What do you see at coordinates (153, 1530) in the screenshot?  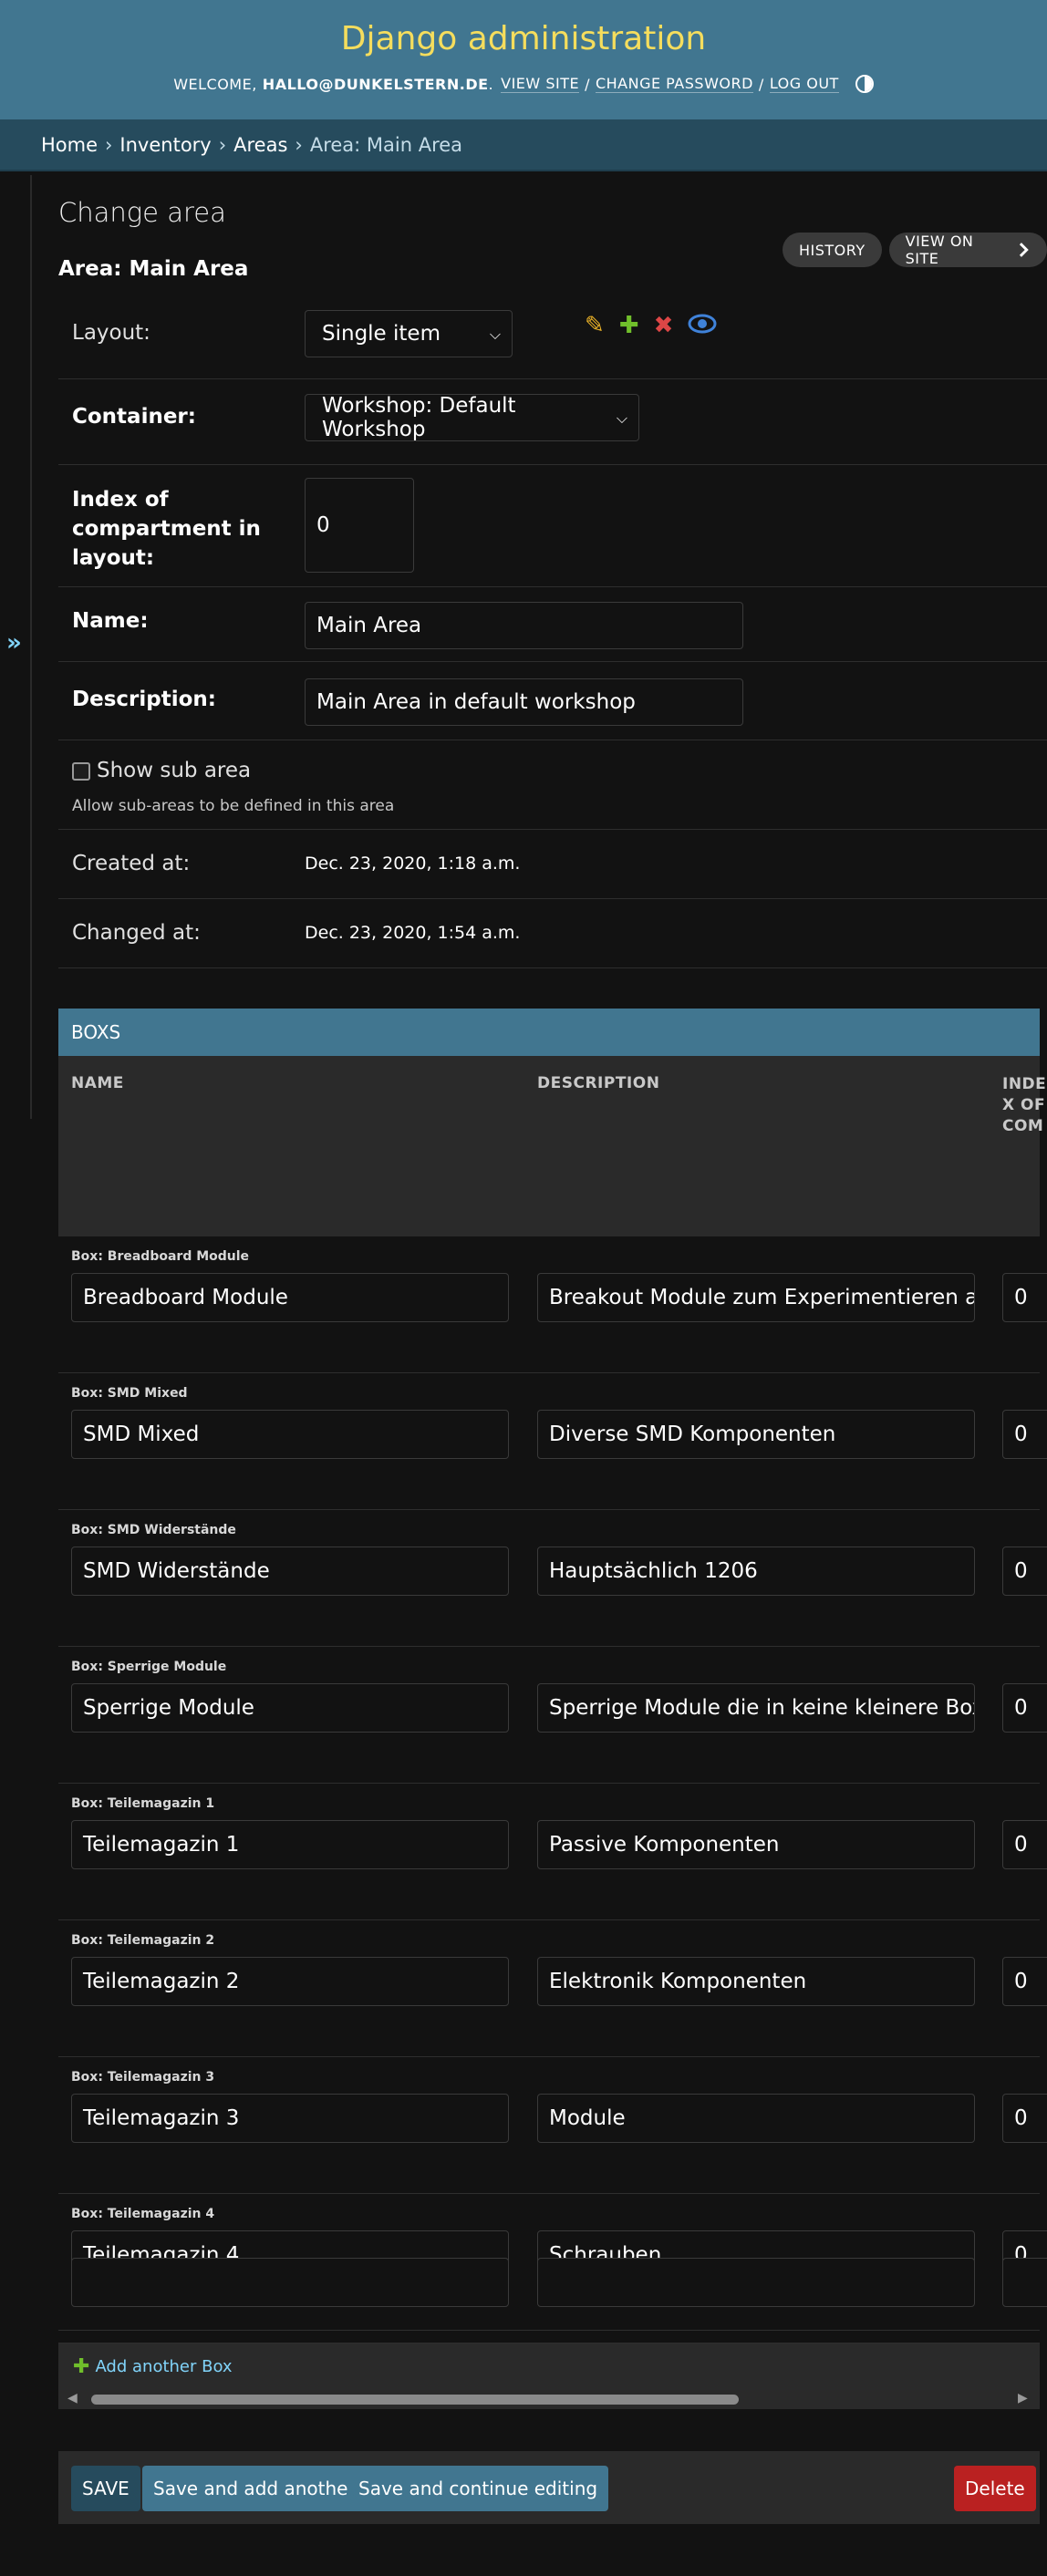 I see `row-caption: Box: SMD Widerstände` at bounding box center [153, 1530].